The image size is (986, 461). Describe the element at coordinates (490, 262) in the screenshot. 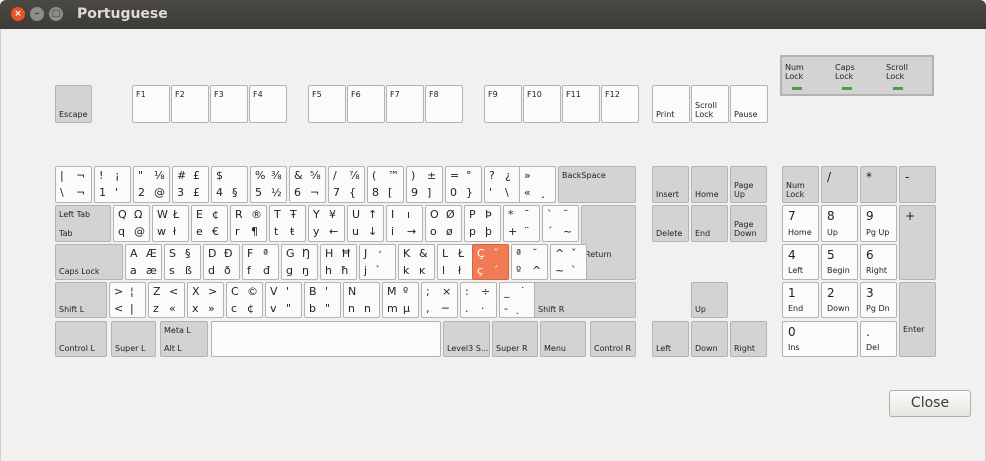

I see `key-r3-9: Ç ˝ ç ´` at that location.